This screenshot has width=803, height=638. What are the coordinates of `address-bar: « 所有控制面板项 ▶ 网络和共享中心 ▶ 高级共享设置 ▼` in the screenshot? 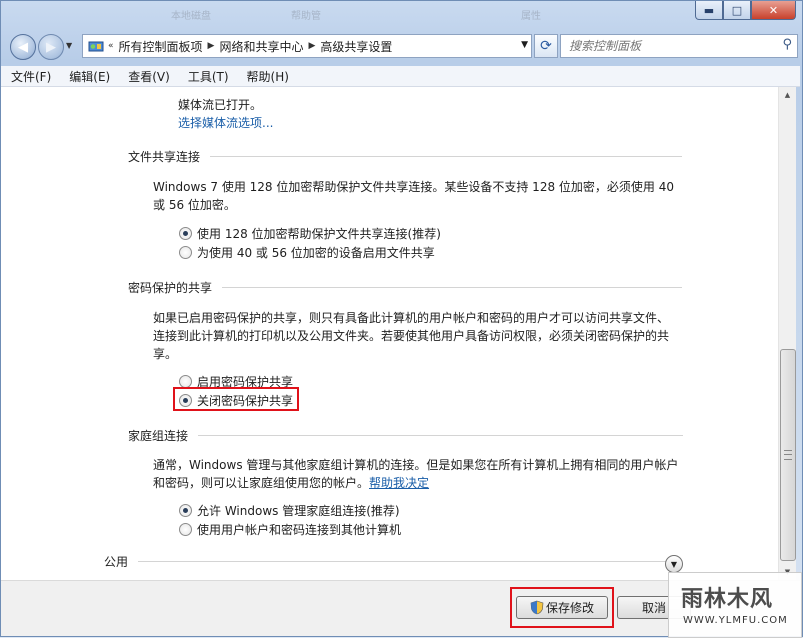 It's located at (307, 46).